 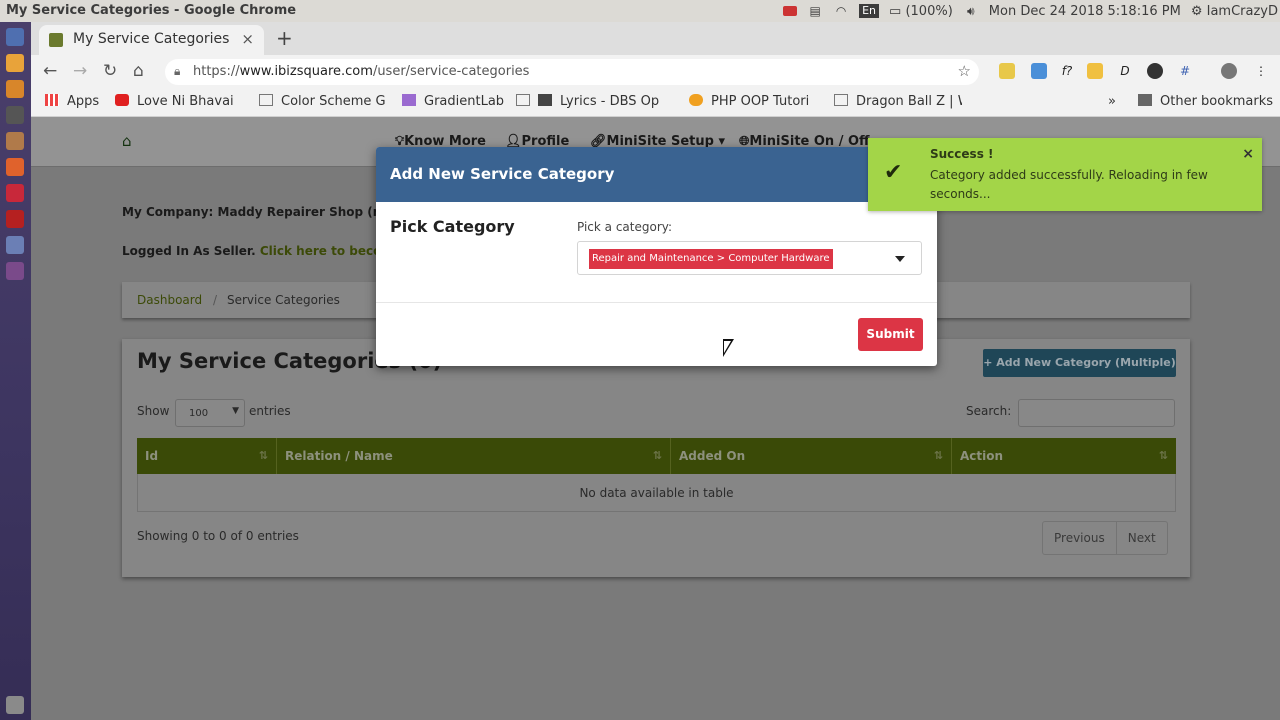 I want to click on pick-category-label: Pick a category:, so click(x=625, y=227).